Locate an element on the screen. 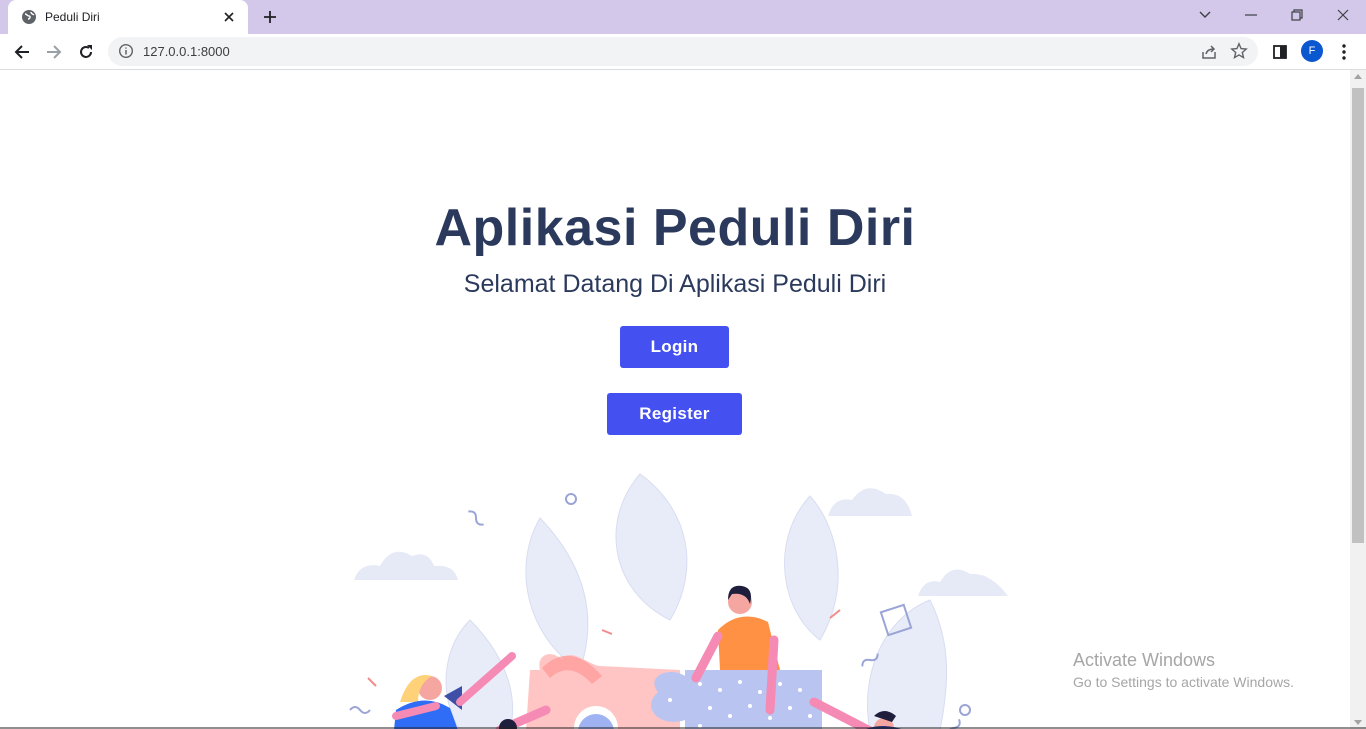 The image size is (1366, 729). close-icon is located at coordinates (229, 17).